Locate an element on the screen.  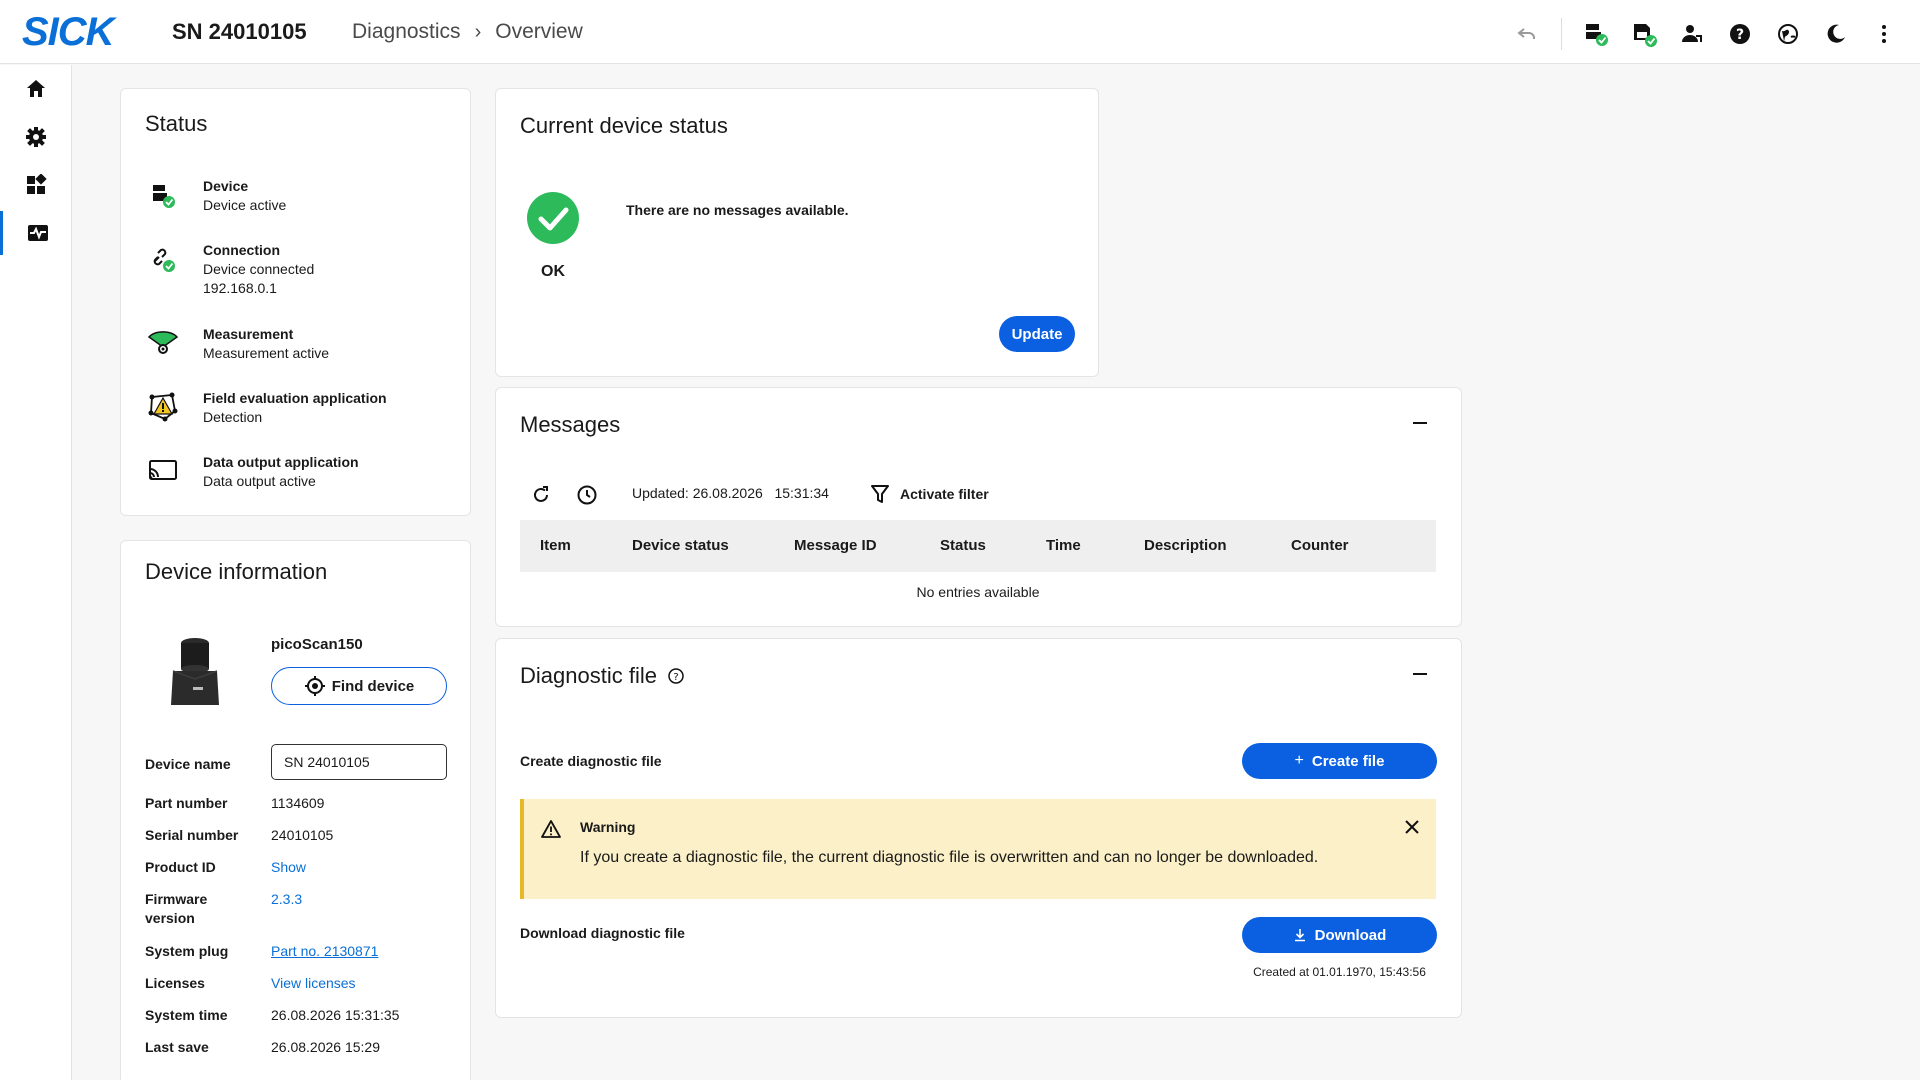
serial-number-value: 24010105 is located at coordinates (302, 835).